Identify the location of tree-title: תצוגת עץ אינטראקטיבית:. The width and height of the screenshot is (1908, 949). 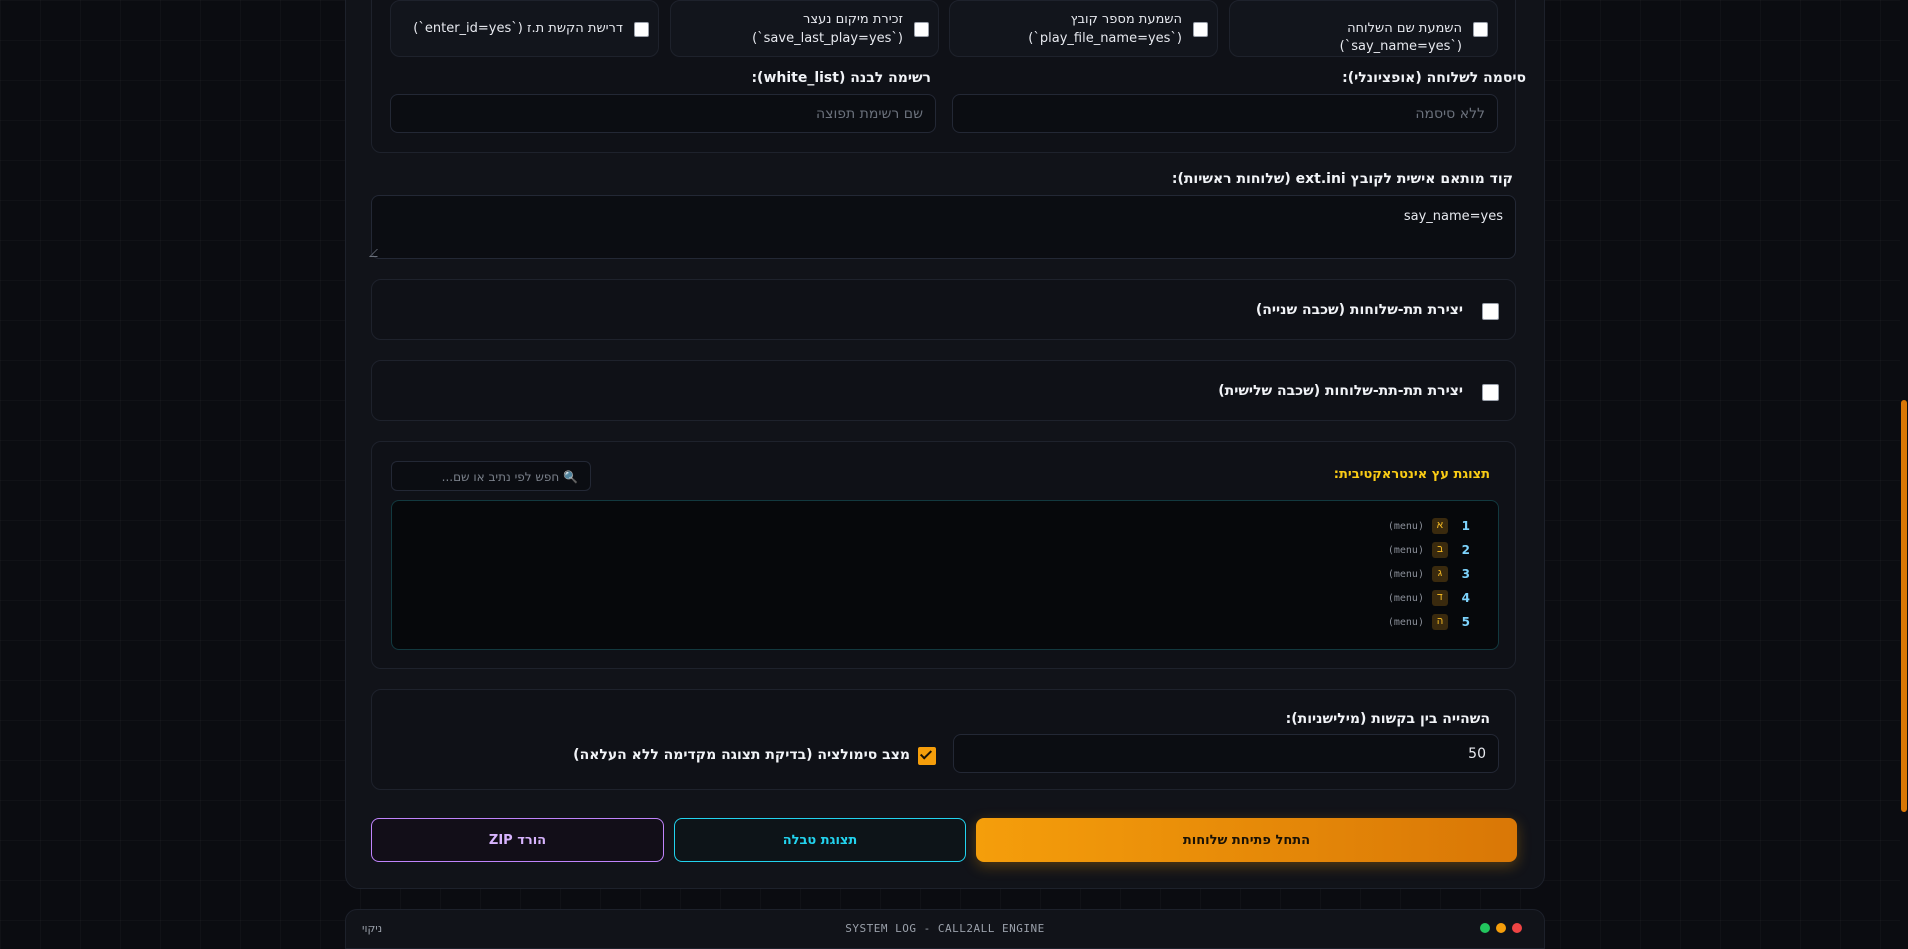
(1411, 474).